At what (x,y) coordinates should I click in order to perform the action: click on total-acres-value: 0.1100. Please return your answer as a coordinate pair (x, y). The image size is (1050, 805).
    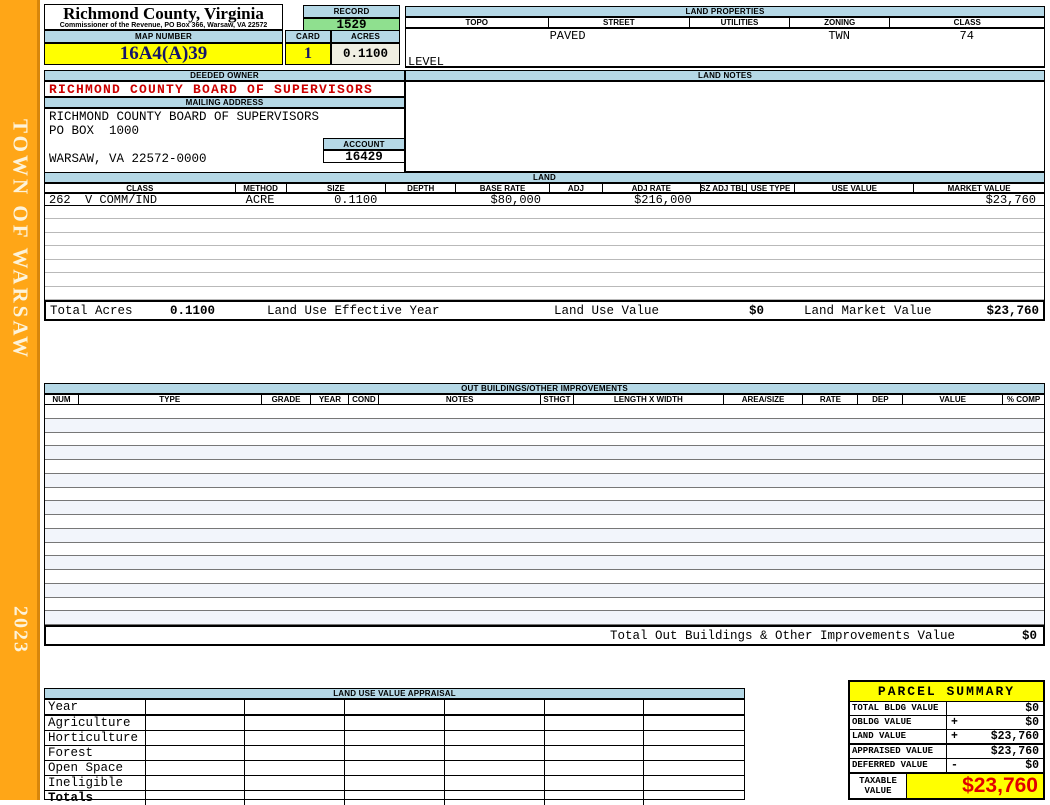
    Looking at the image, I should click on (193, 311).